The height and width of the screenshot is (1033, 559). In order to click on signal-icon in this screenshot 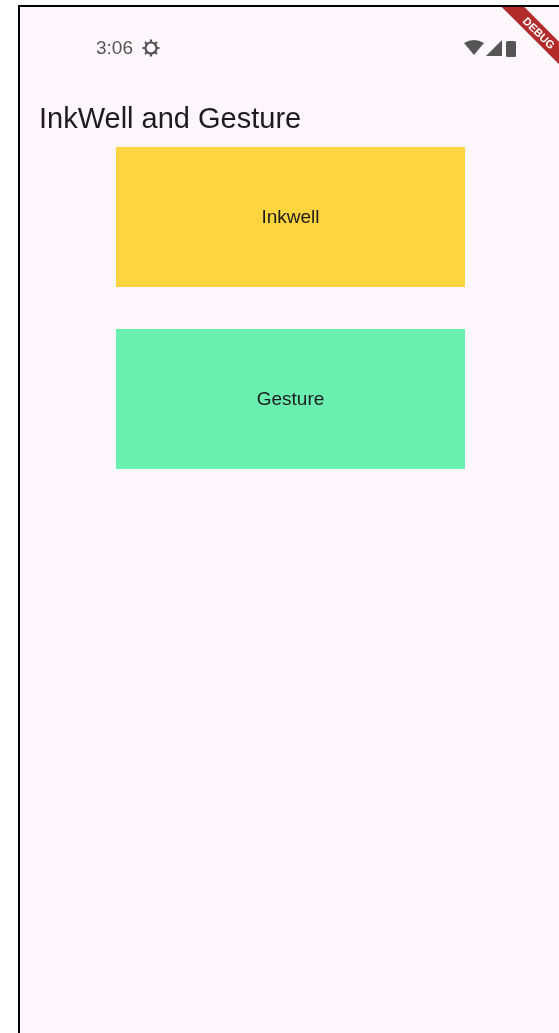, I will do `click(494, 48)`.